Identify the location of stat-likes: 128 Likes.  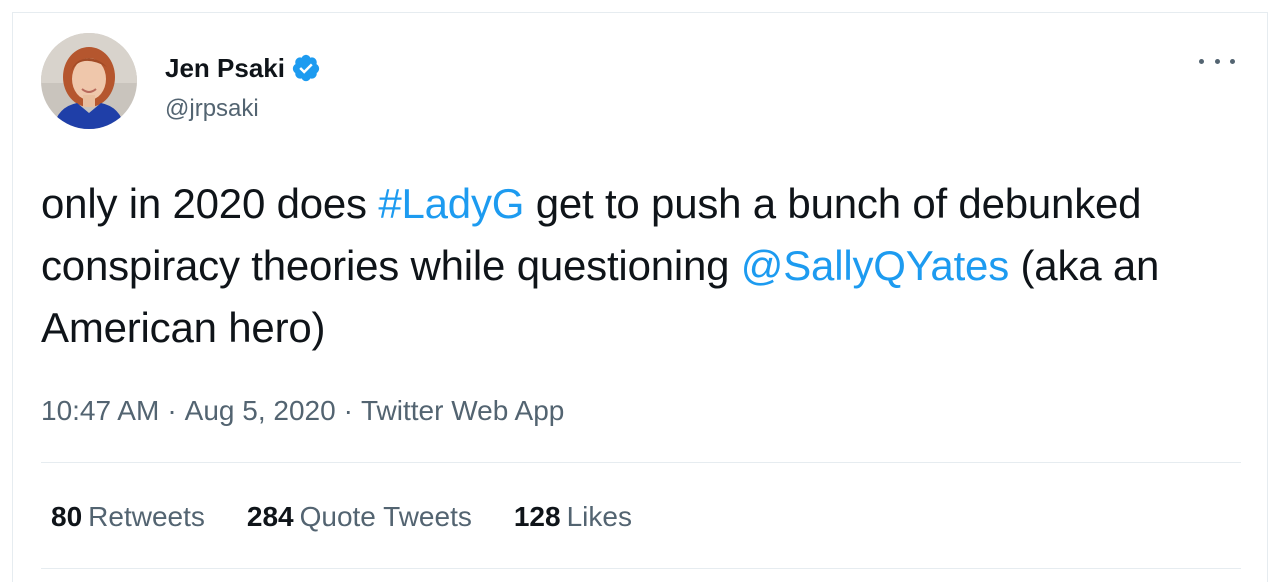
(573, 517).